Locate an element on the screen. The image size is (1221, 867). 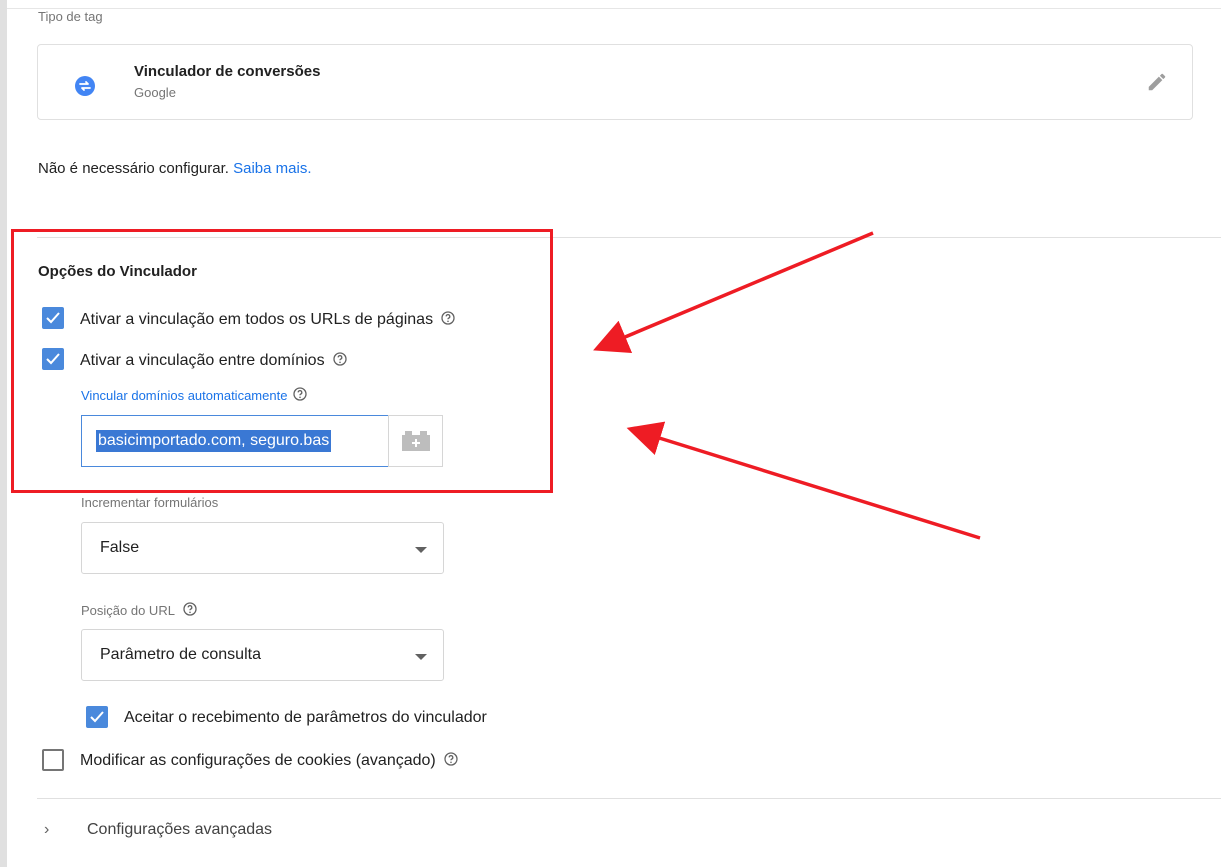
edit-pencil-icon is located at coordinates (1157, 82).